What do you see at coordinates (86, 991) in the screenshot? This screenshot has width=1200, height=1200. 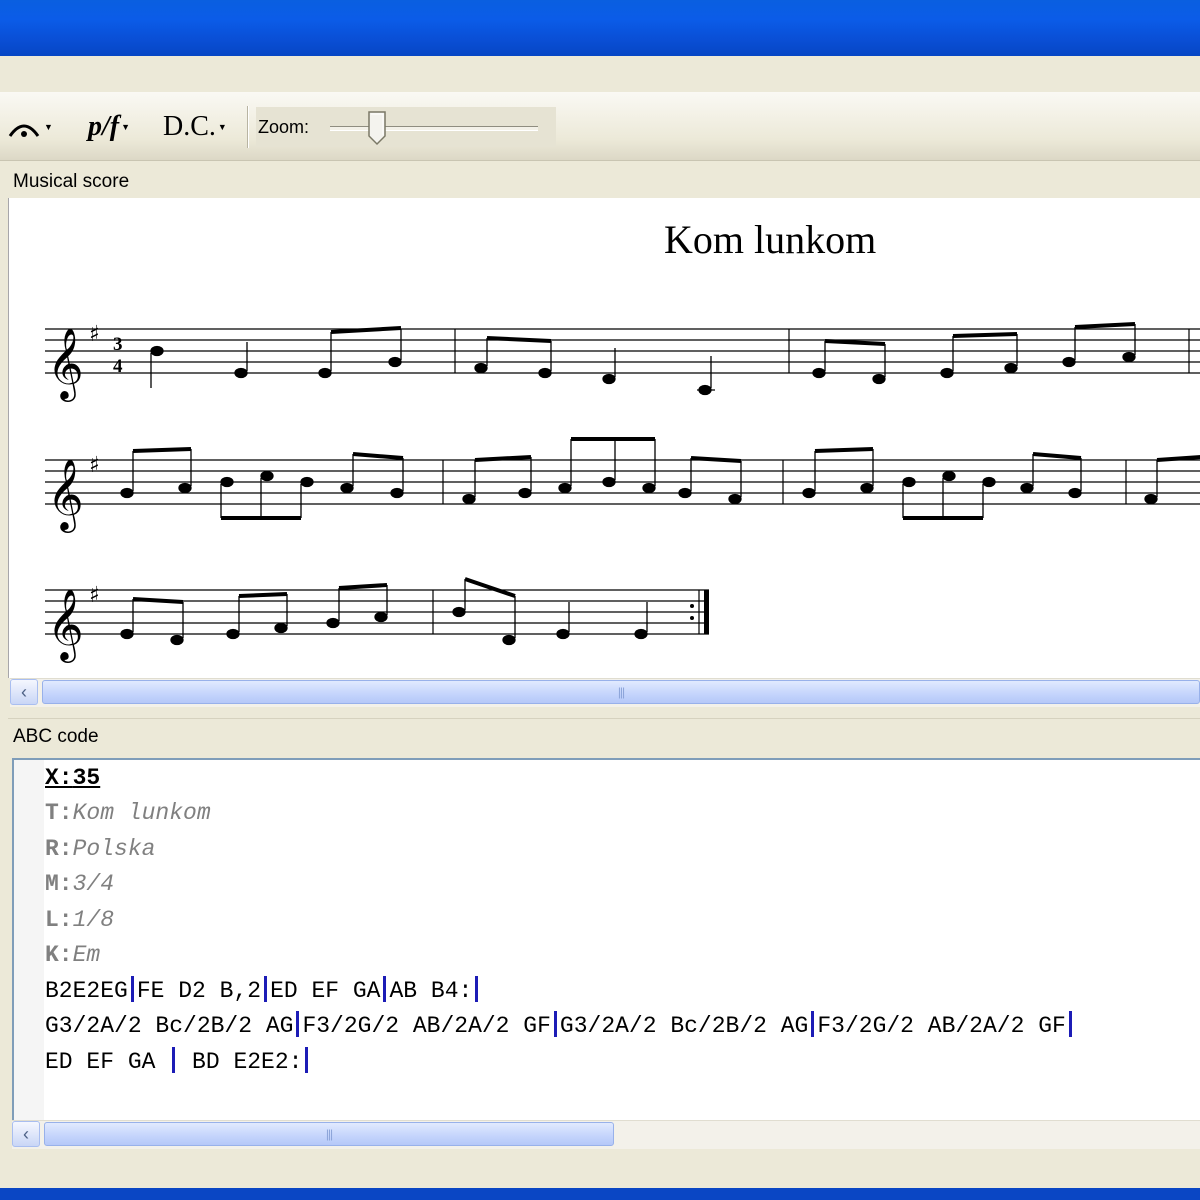 I see `abc-measure: B2E2EG` at bounding box center [86, 991].